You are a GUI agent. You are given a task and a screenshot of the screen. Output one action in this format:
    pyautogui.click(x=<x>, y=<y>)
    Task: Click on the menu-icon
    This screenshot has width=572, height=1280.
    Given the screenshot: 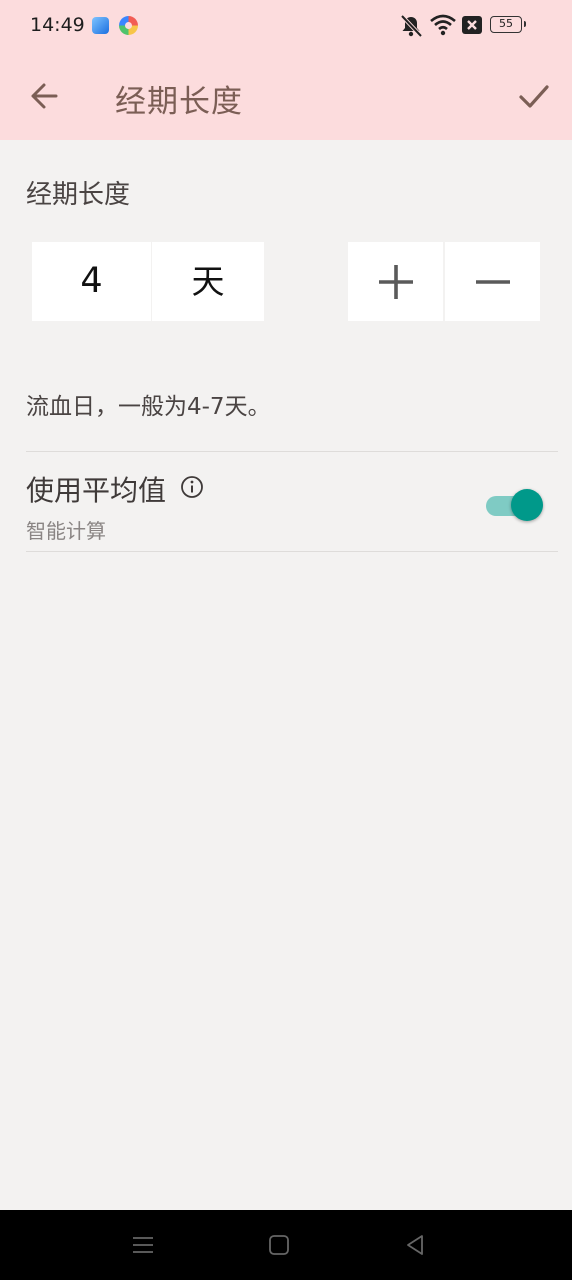 What is the action you would take?
    pyautogui.click(x=143, y=1245)
    